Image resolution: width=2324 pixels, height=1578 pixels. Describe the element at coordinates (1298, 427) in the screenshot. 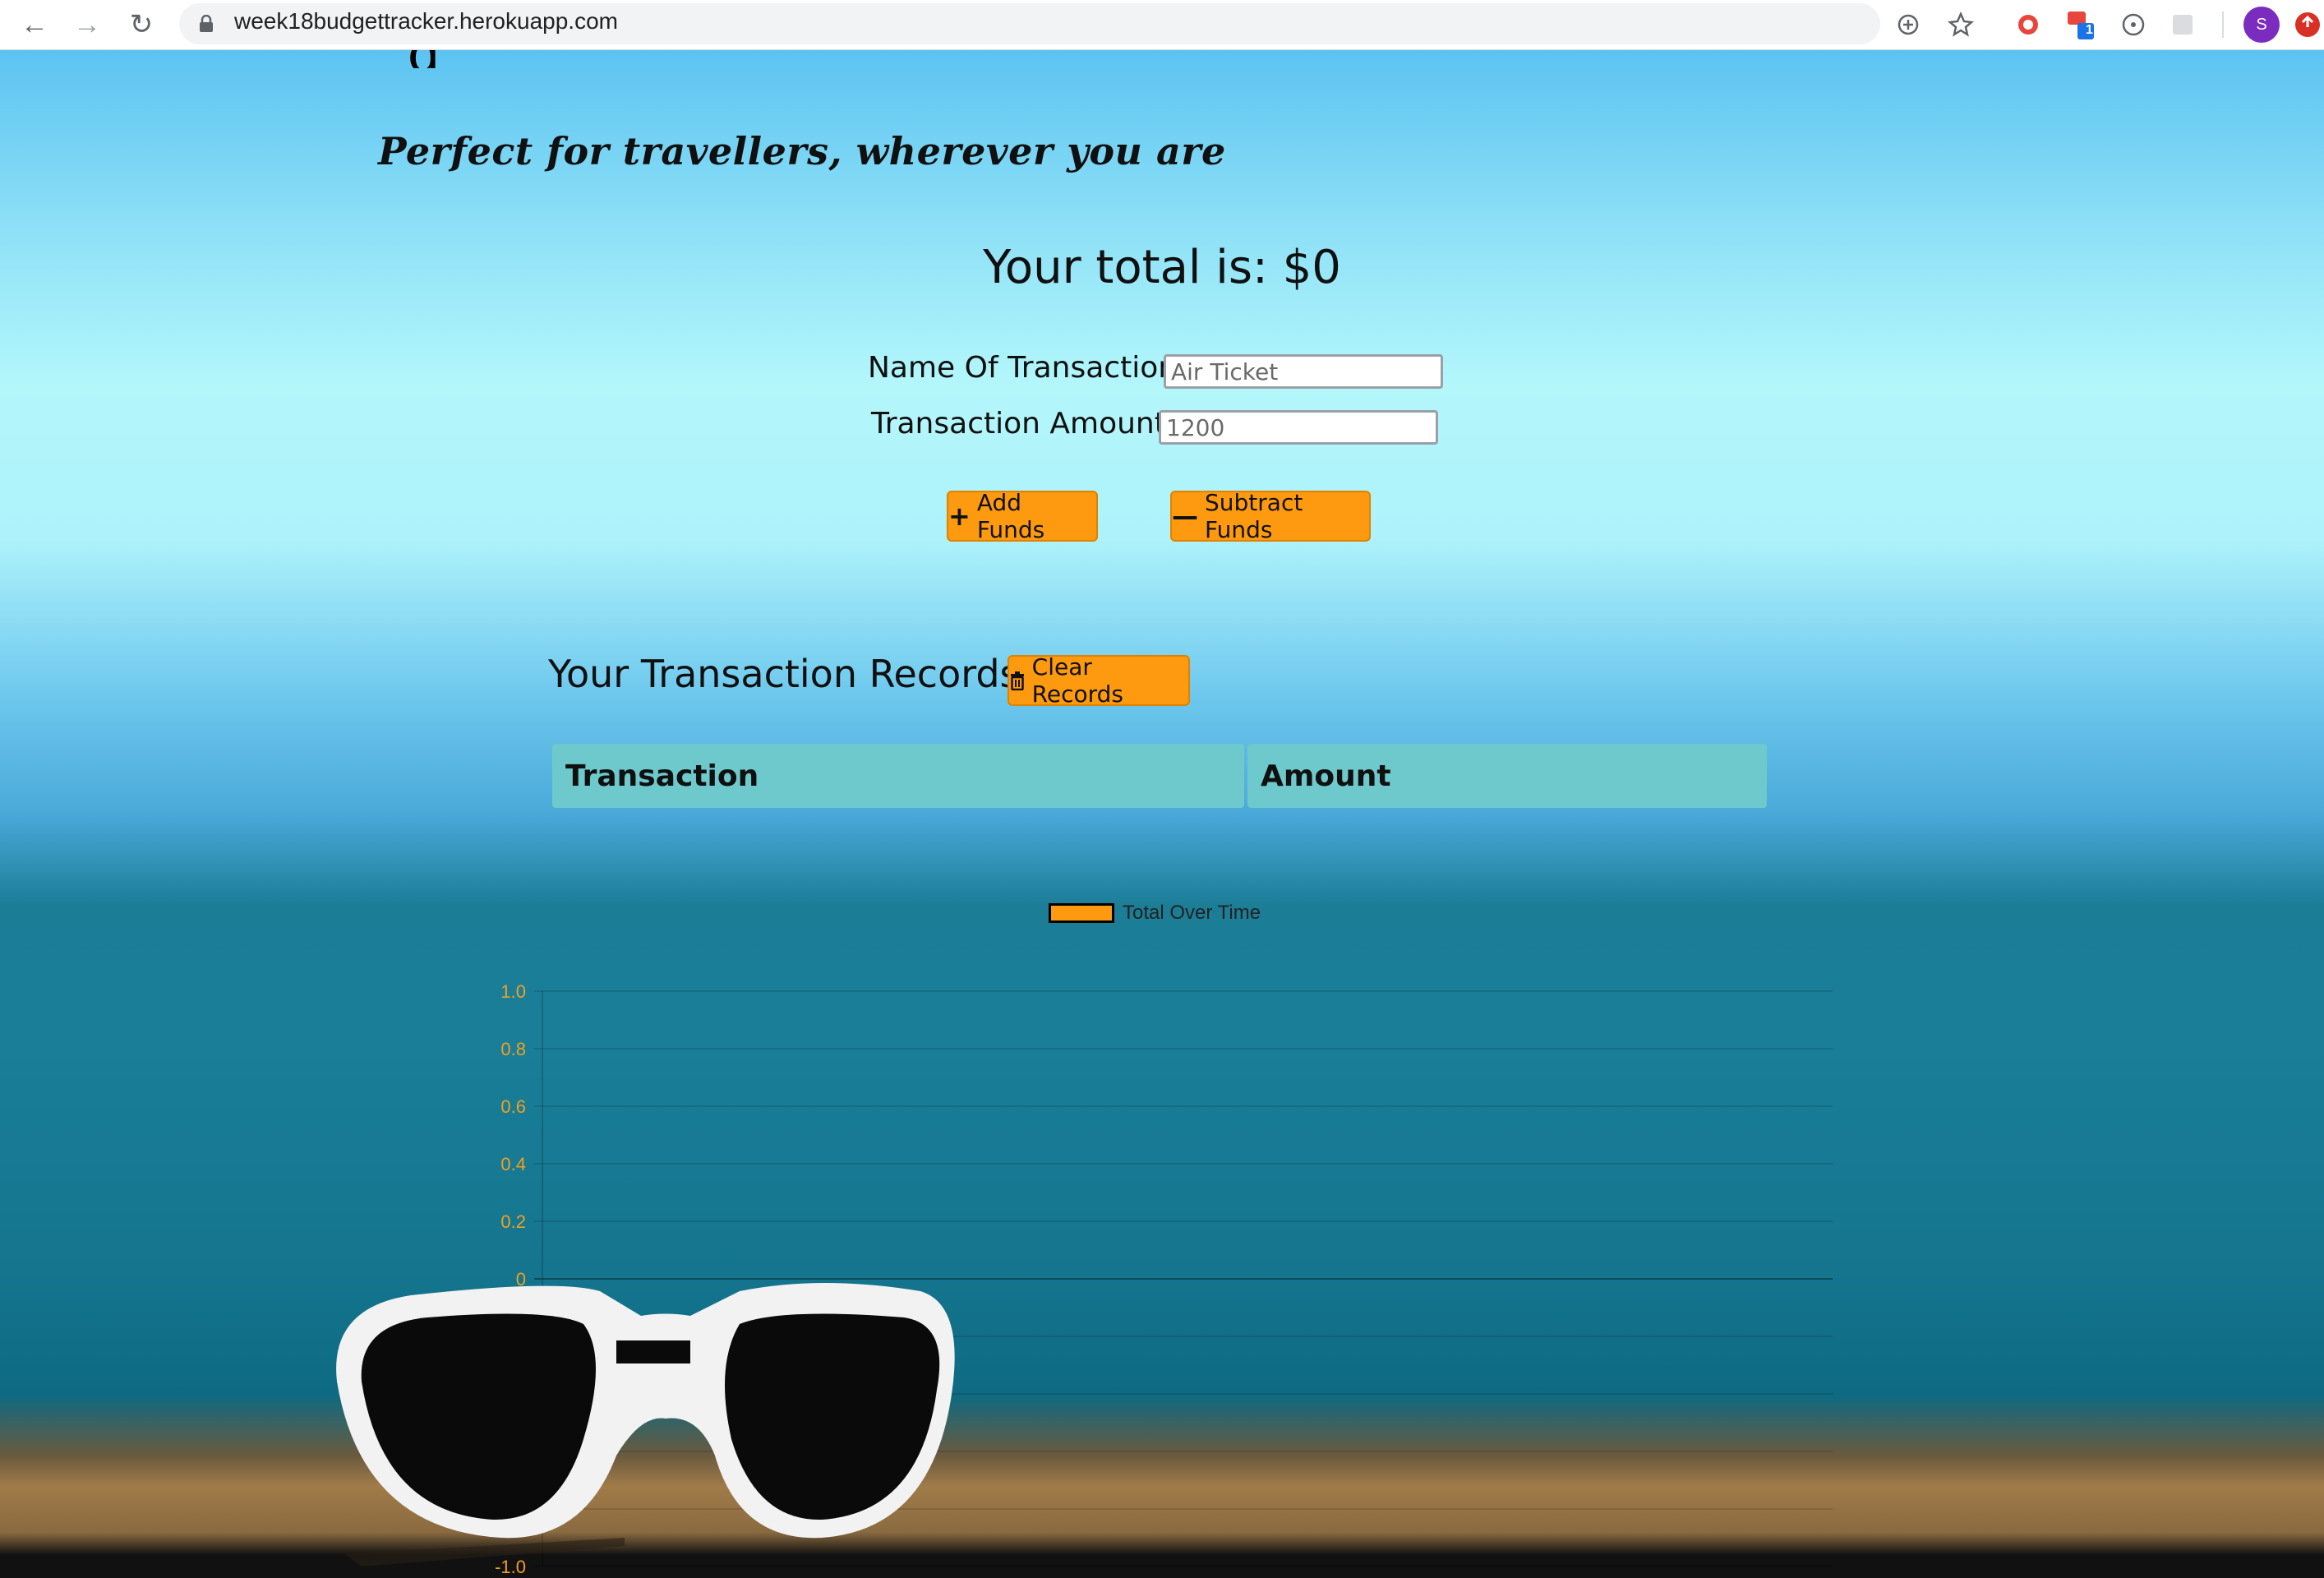

I see `transaction-amount-input` at that location.